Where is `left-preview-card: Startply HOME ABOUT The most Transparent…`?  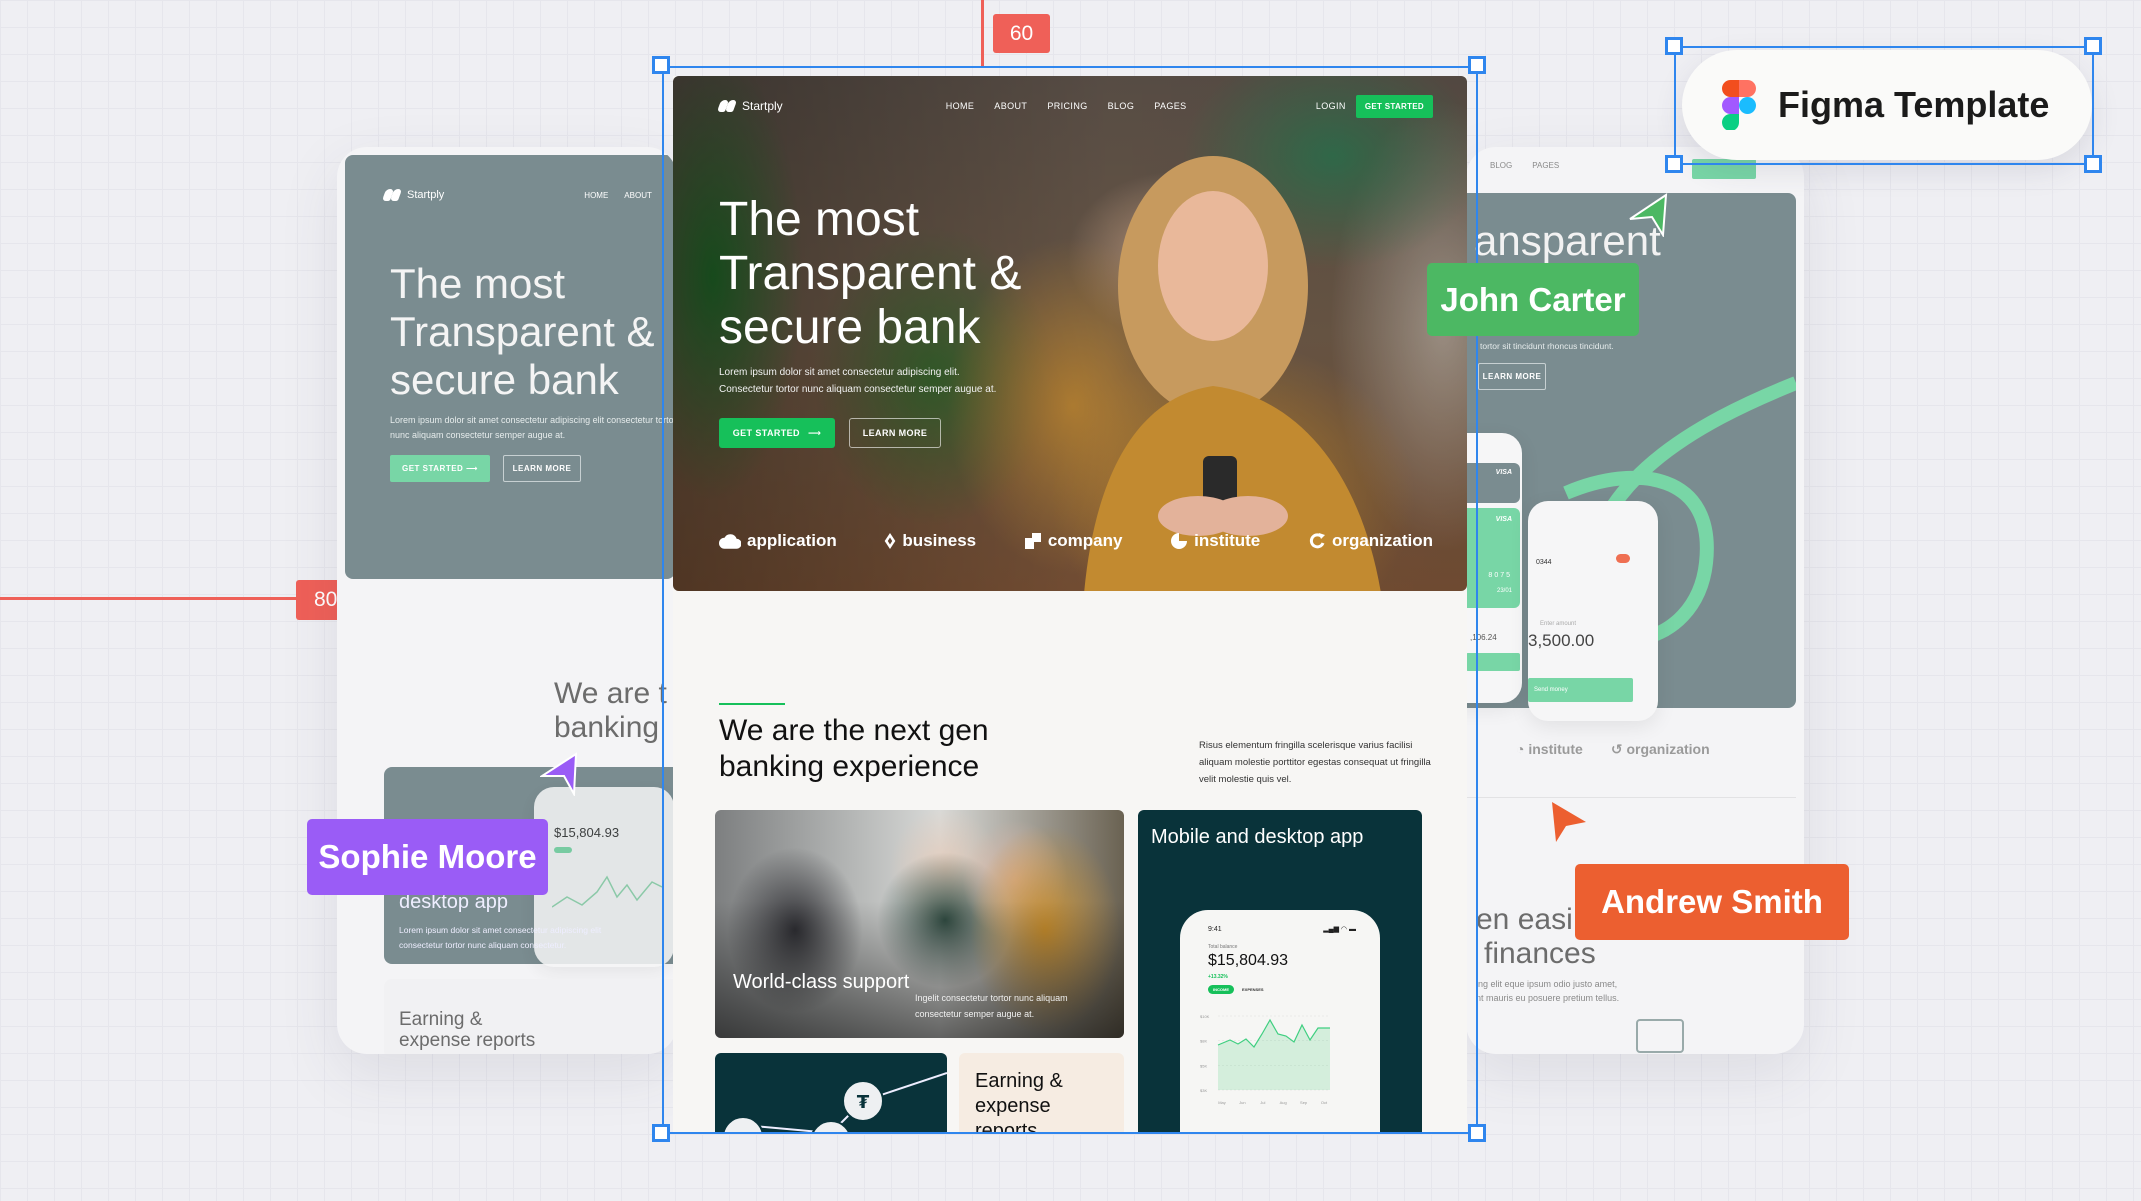 left-preview-card: Startply HOME ABOUT The most Transparent… is located at coordinates (507, 600).